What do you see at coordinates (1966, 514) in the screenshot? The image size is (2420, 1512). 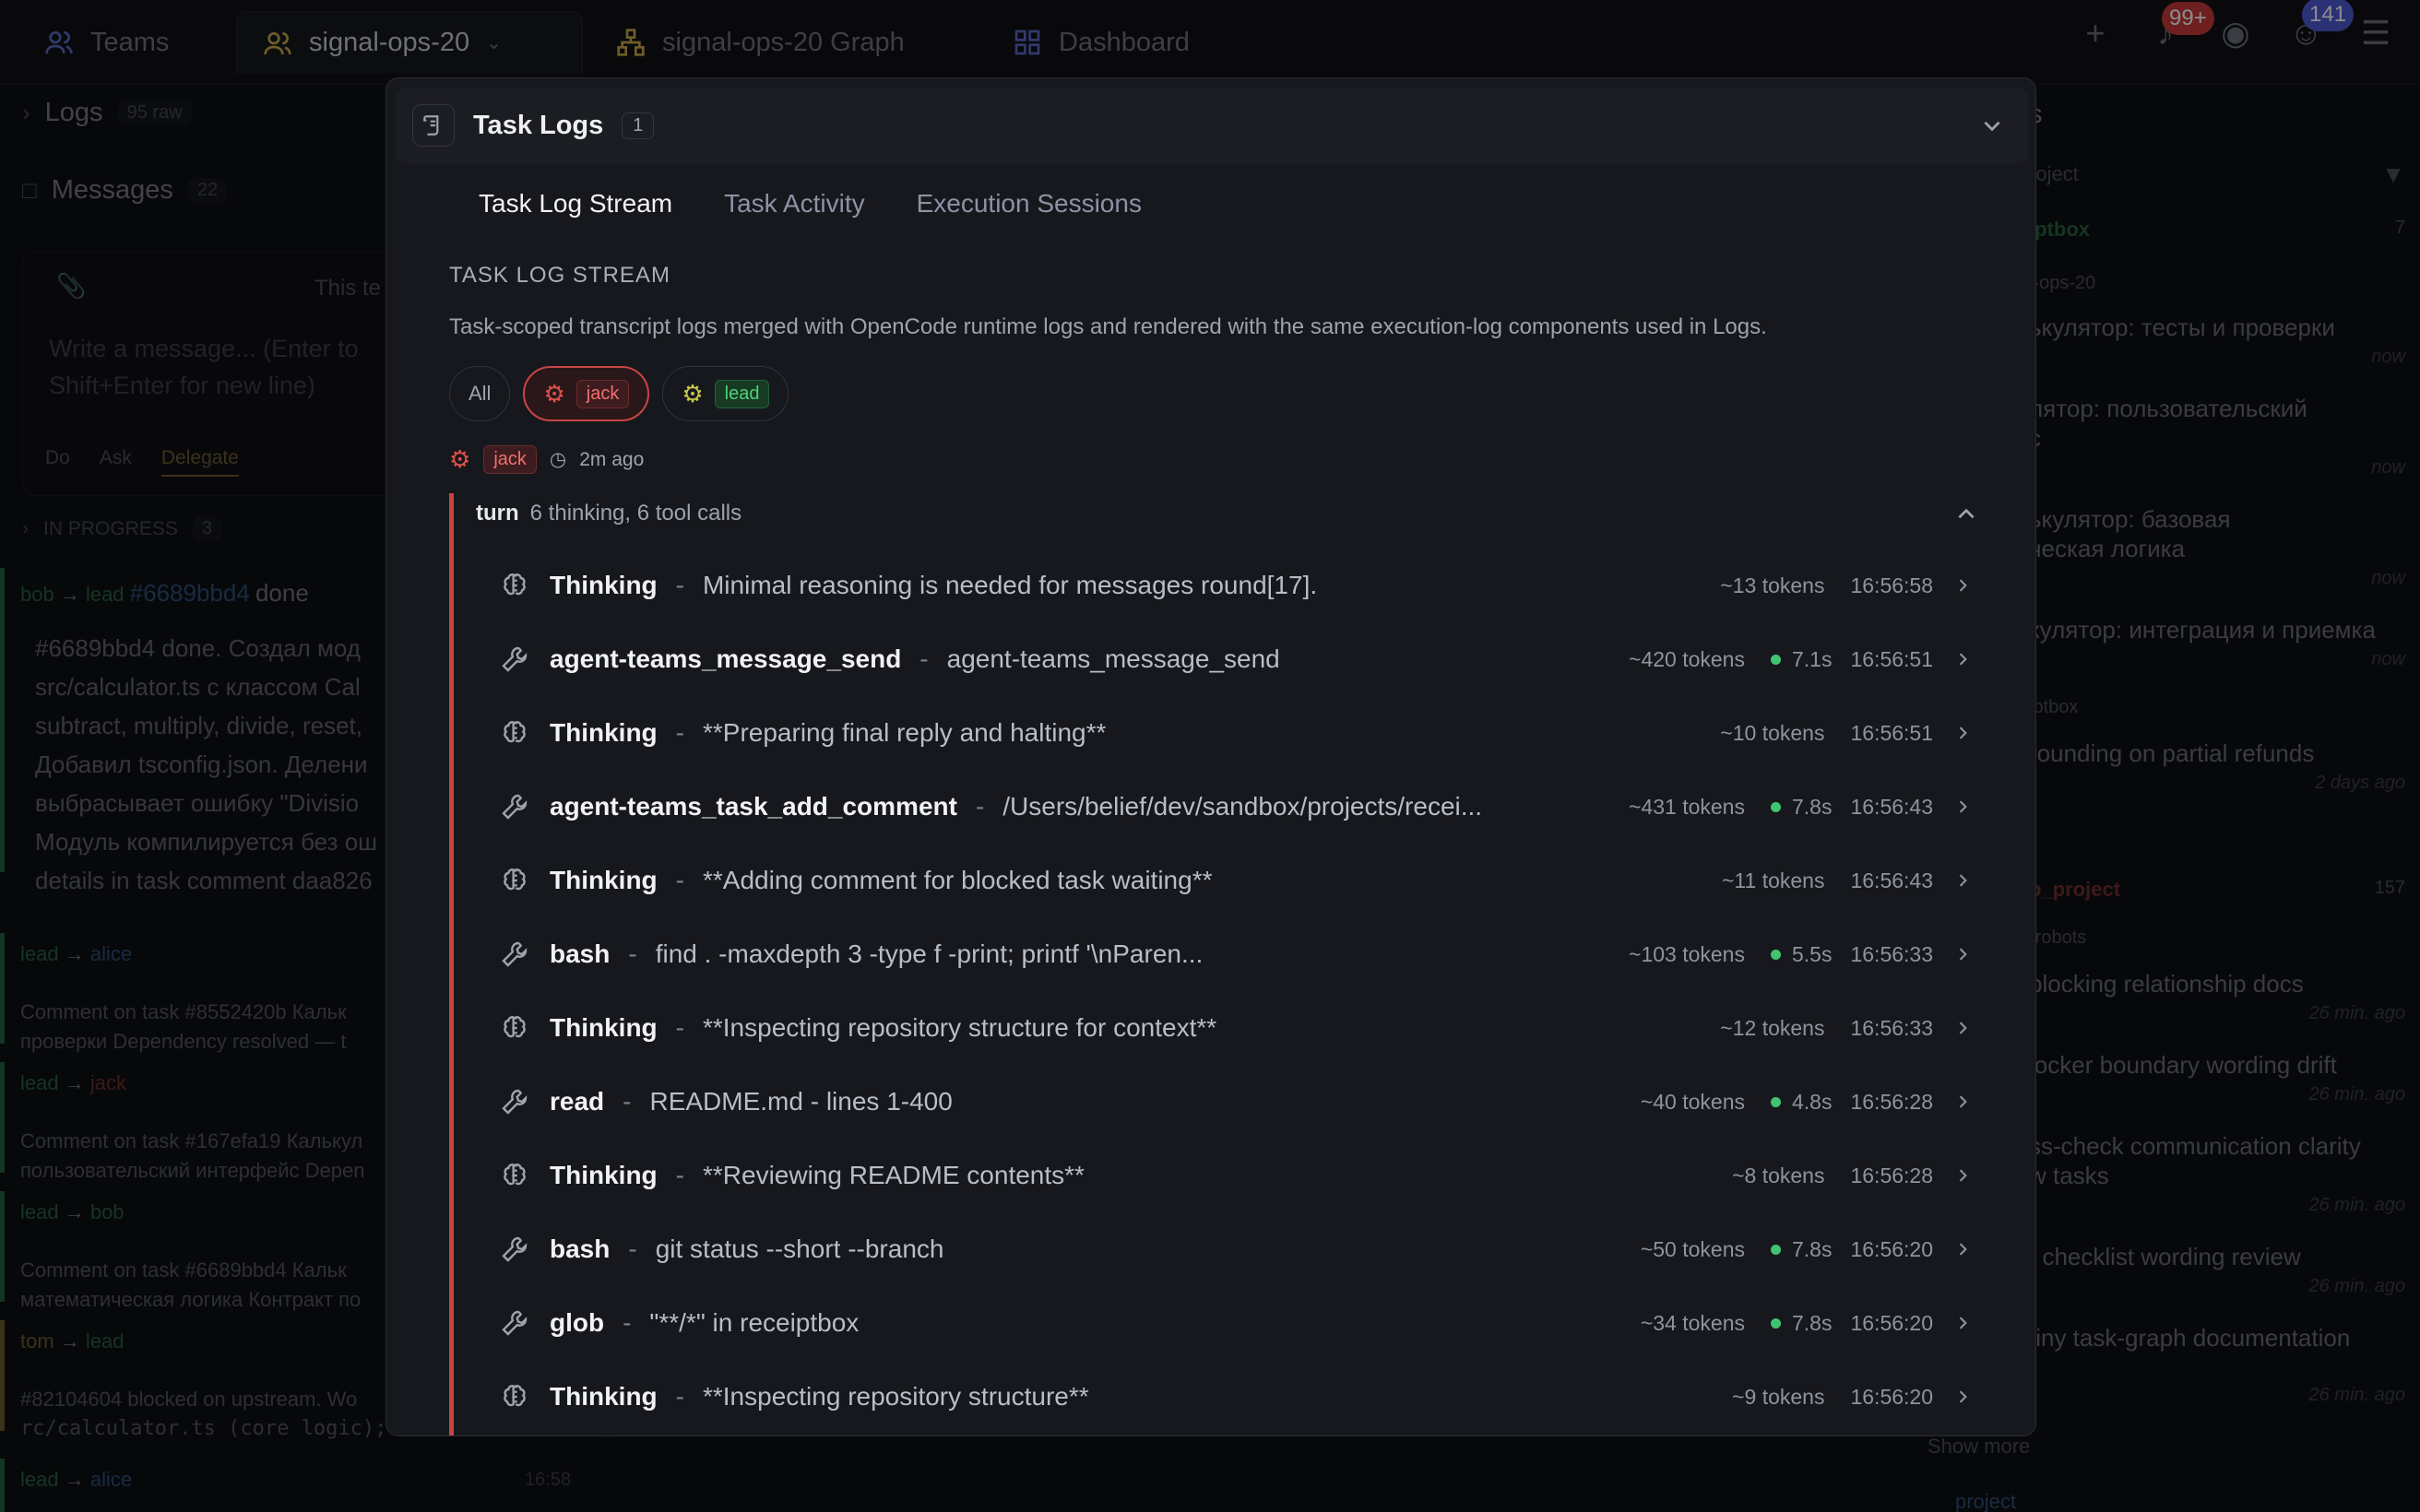 I see `chevron-up-icon` at bounding box center [1966, 514].